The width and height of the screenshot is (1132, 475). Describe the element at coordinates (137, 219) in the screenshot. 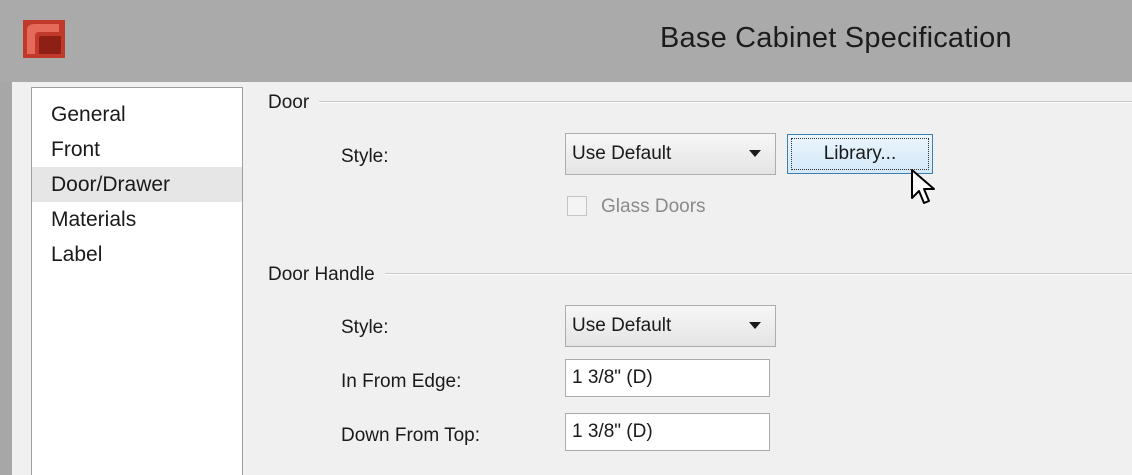

I see `nav-item-materials: Materials` at that location.